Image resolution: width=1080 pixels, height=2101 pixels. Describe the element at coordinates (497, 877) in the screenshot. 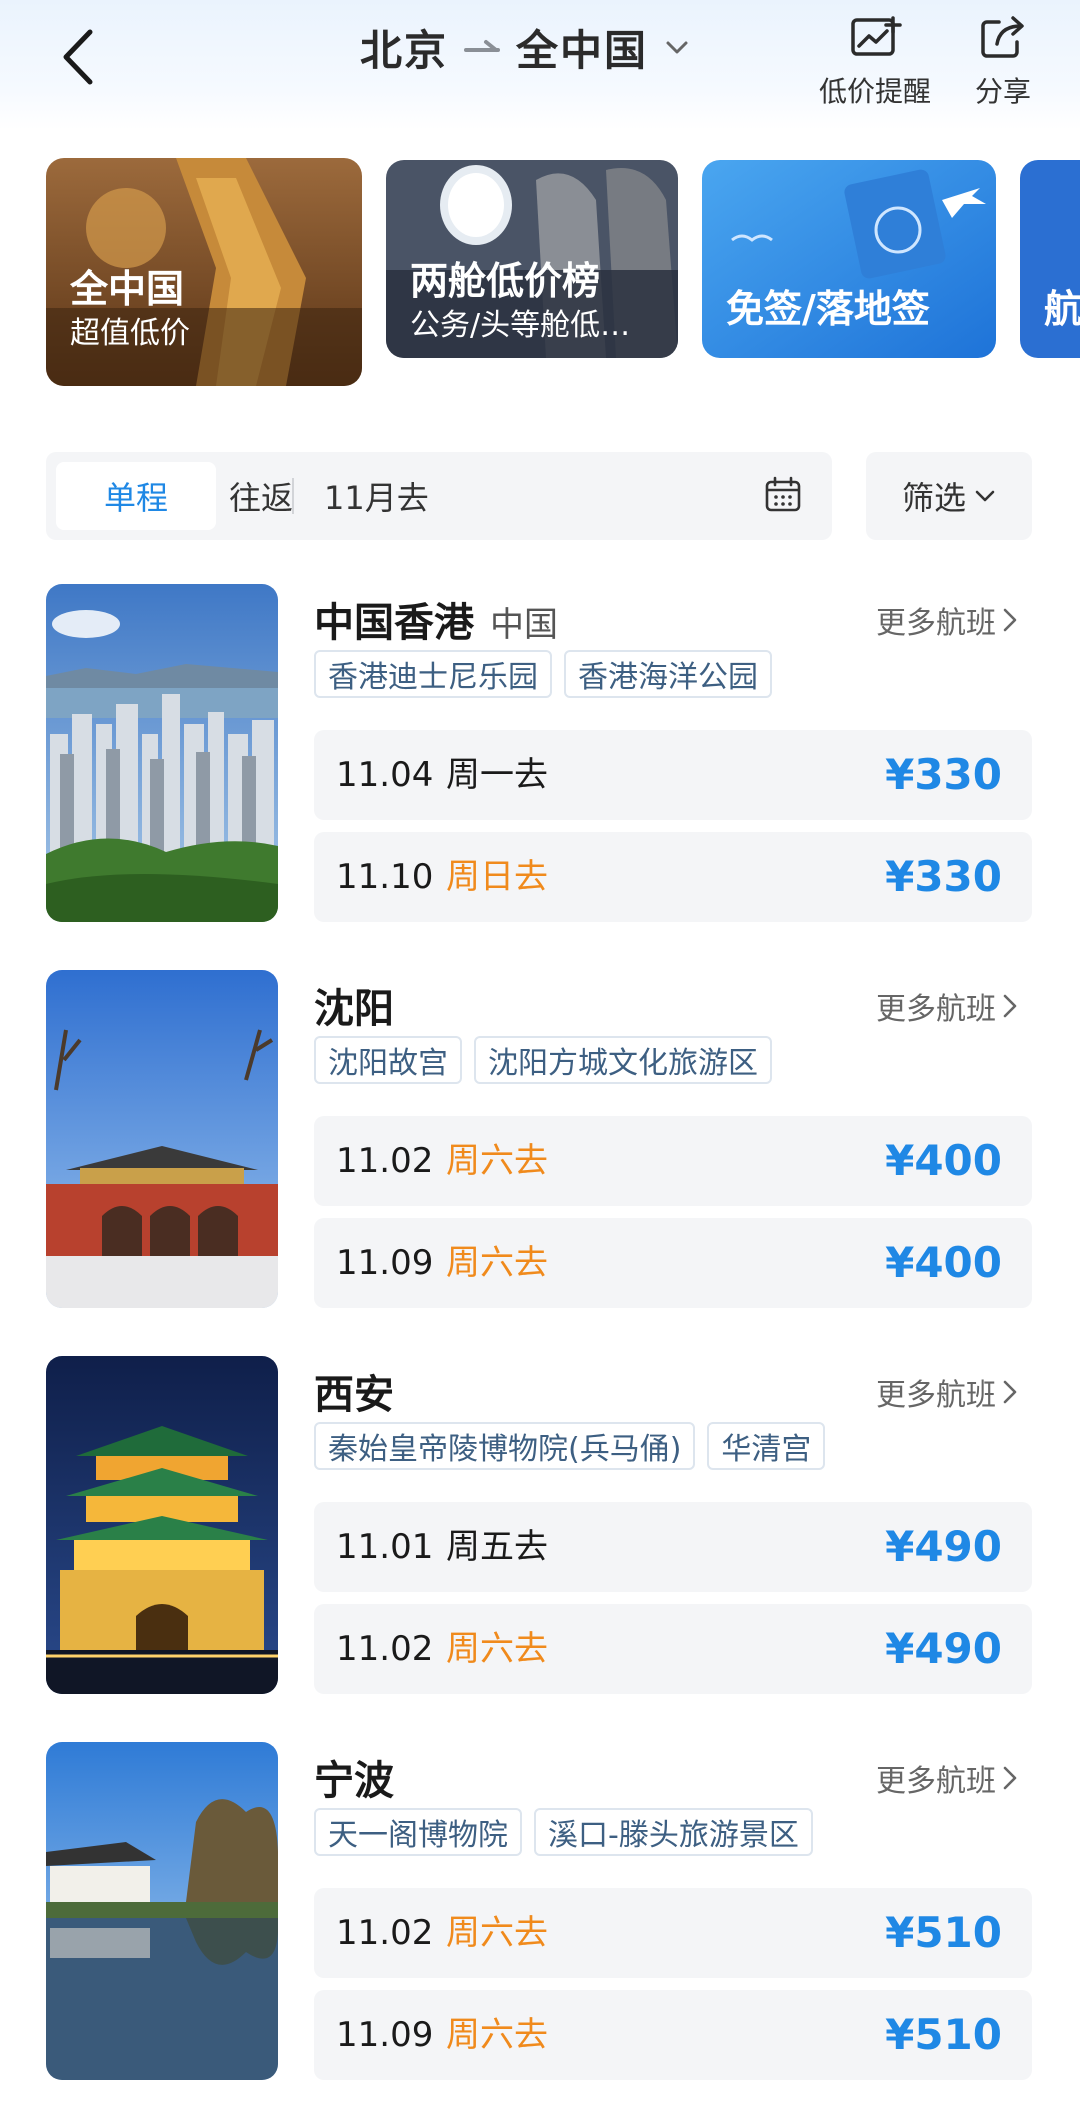

I see `fare-weekday: 周日去` at that location.